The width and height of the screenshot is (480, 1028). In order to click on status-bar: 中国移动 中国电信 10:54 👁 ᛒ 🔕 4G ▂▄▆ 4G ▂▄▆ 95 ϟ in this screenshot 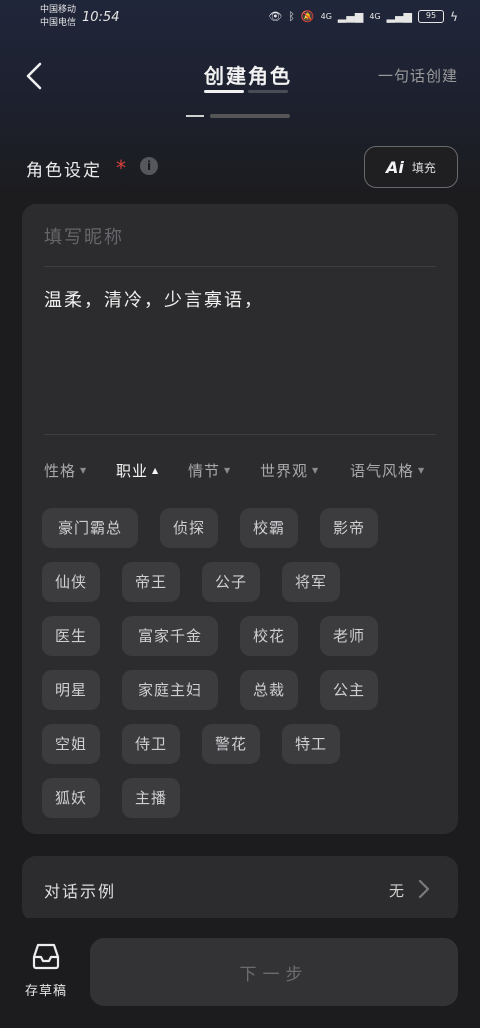, I will do `click(240, 18)`.